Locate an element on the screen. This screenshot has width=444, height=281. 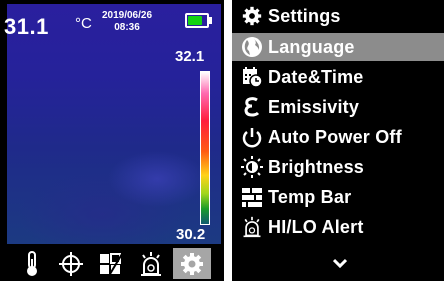
menu-item-emissivity: Emissivity is located at coordinates (338, 107).